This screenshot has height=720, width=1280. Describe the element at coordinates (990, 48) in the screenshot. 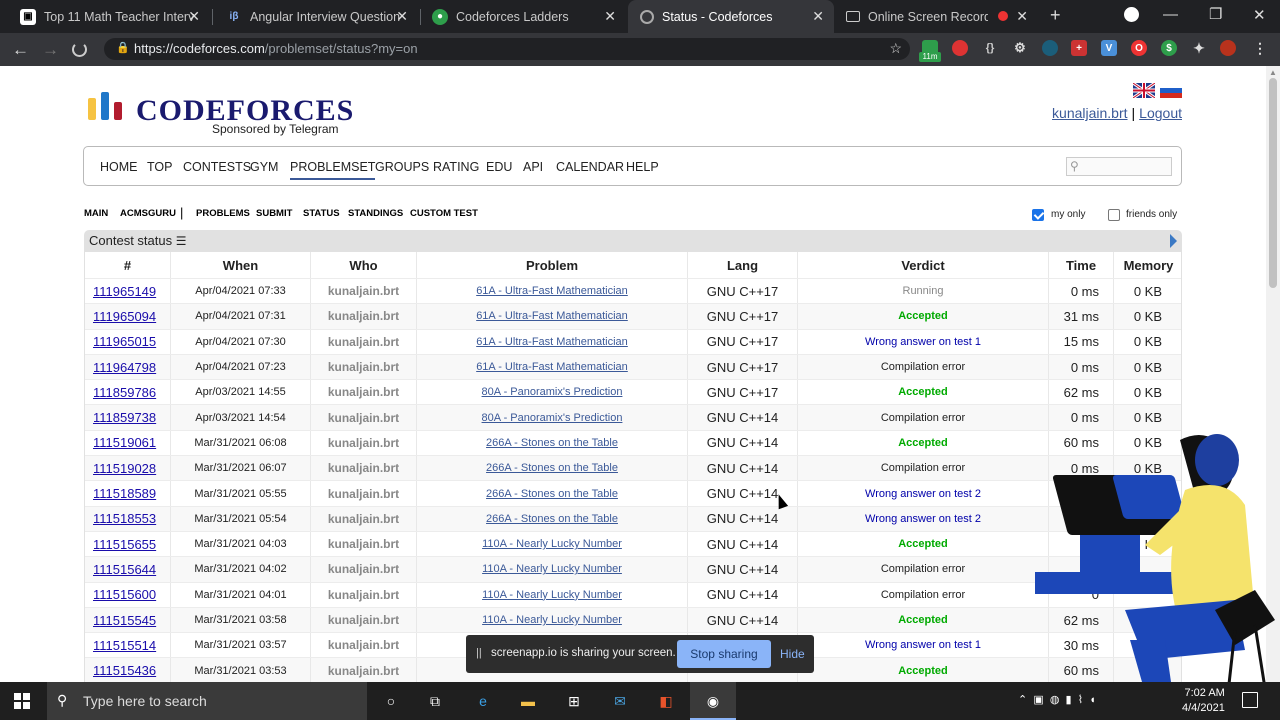

I see `braces-extension-icon: {}` at that location.